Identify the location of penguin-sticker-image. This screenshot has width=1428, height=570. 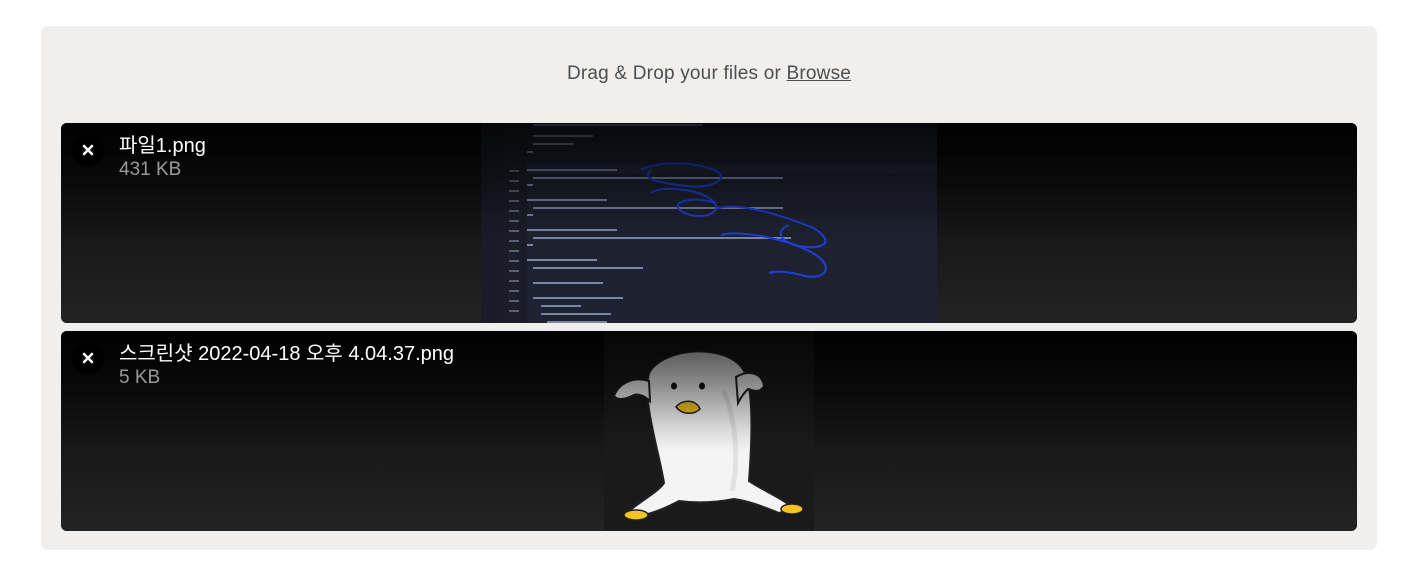
(709, 431).